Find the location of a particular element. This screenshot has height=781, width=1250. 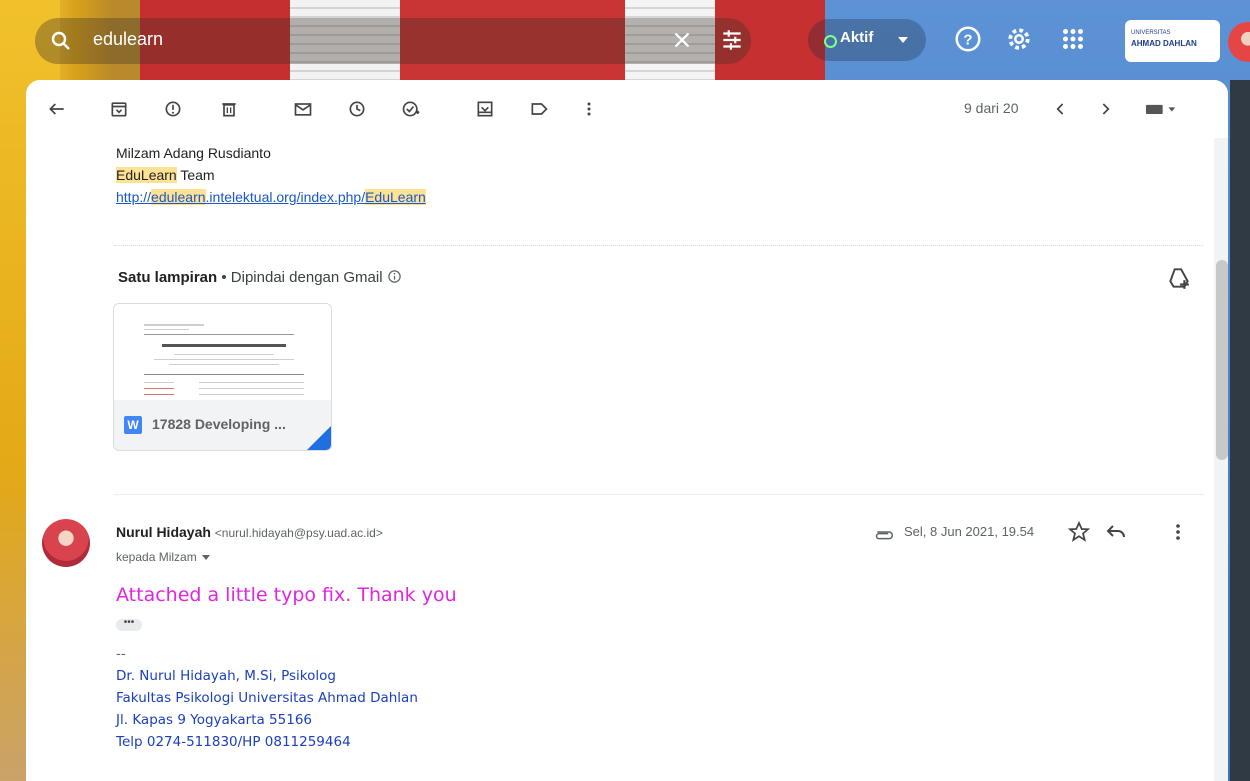

help-icon: ? is located at coordinates (968, 39).